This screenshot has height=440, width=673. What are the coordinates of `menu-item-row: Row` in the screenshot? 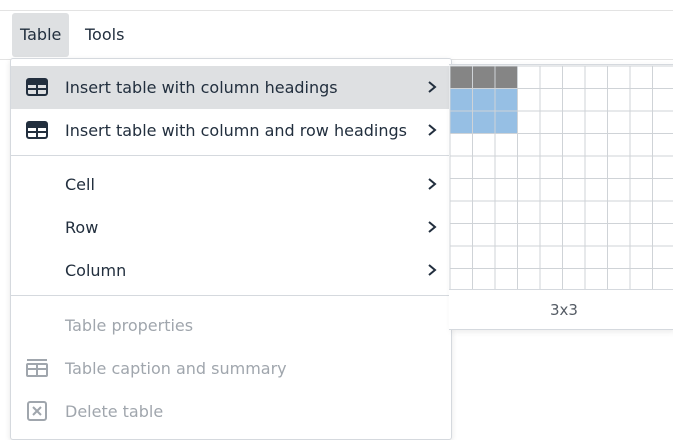 It's located at (231, 227).